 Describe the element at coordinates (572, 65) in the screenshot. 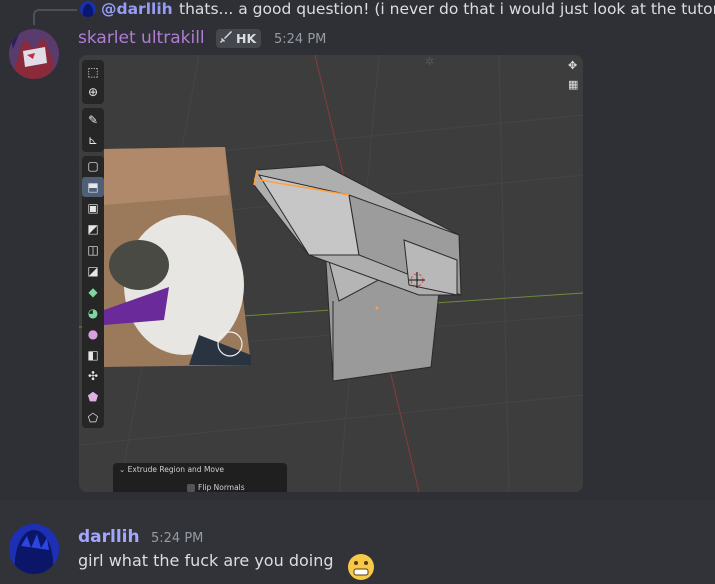

I see `camera-view-icon: ✥` at that location.